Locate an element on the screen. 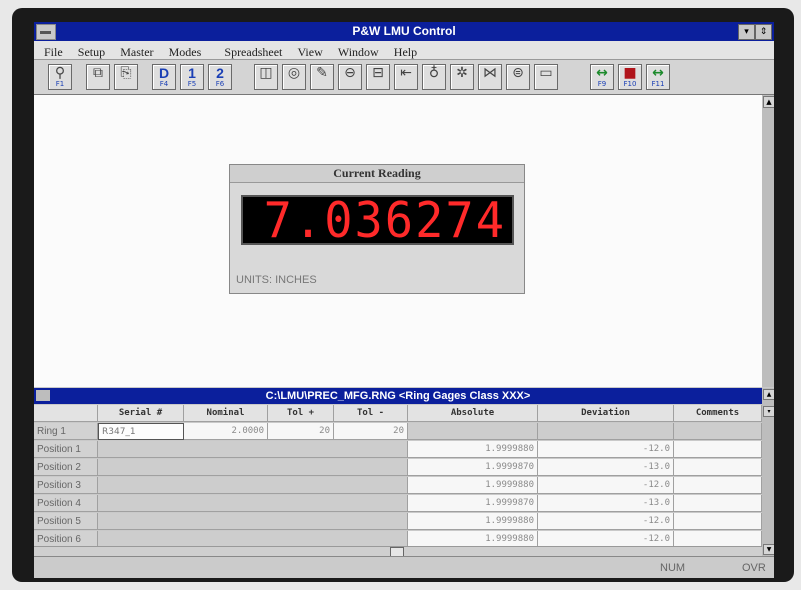 This screenshot has width=801, height=590. row-label: Position 4 is located at coordinates (66, 503).